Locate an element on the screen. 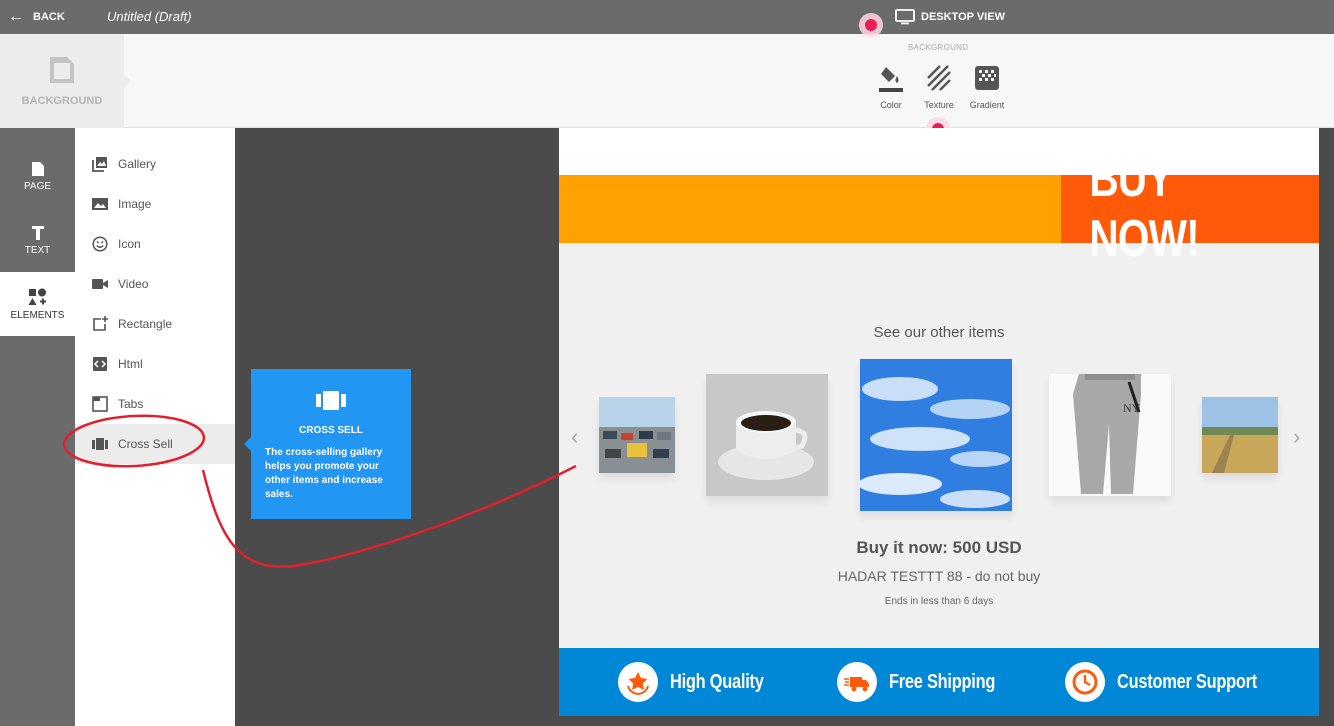  element-label: Video is located at coordinates (133, 284).